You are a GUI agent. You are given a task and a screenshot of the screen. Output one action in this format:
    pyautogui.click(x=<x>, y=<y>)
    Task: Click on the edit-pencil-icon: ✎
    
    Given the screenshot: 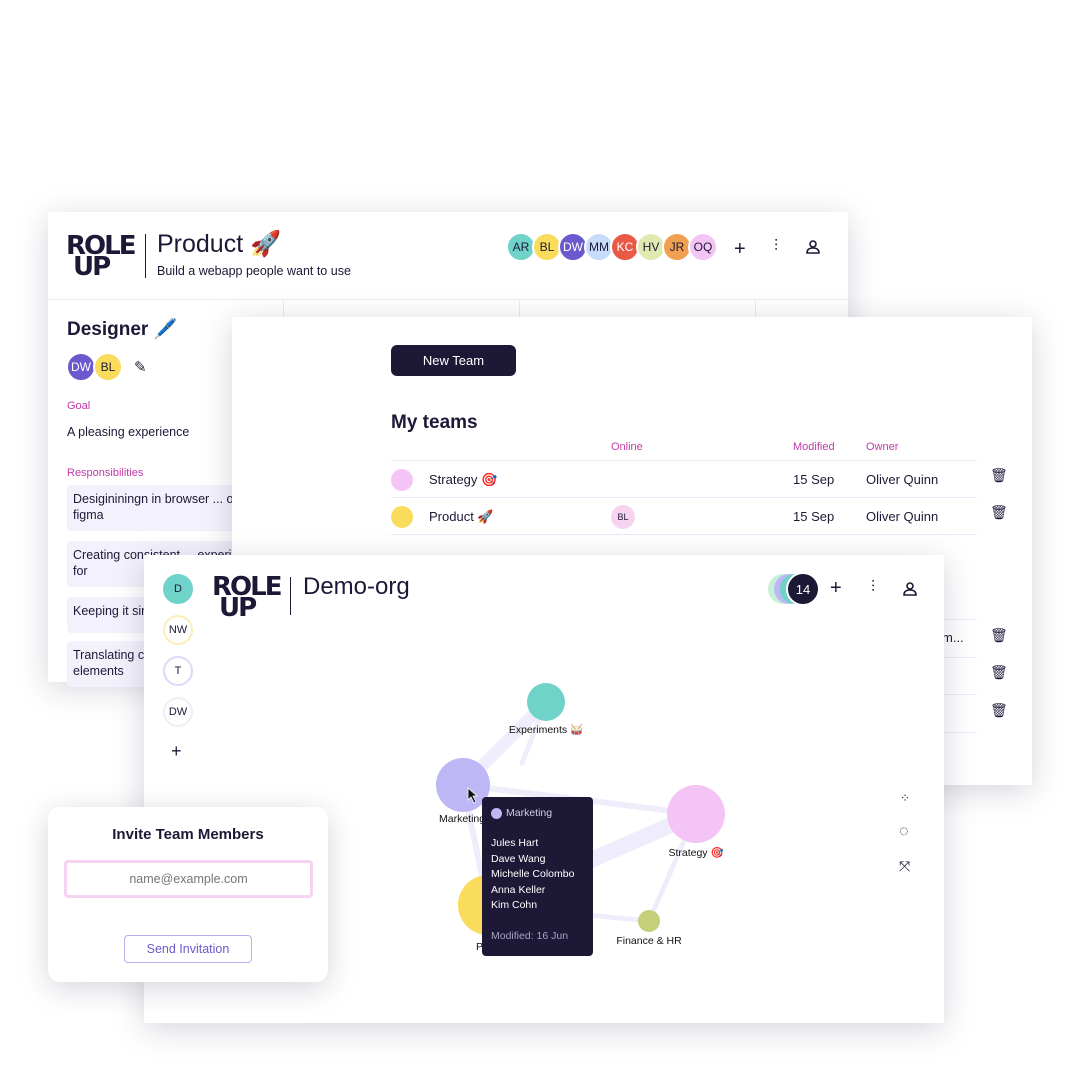 What is the action you would take?
    pyautogui.click(x=140, y=367)
    